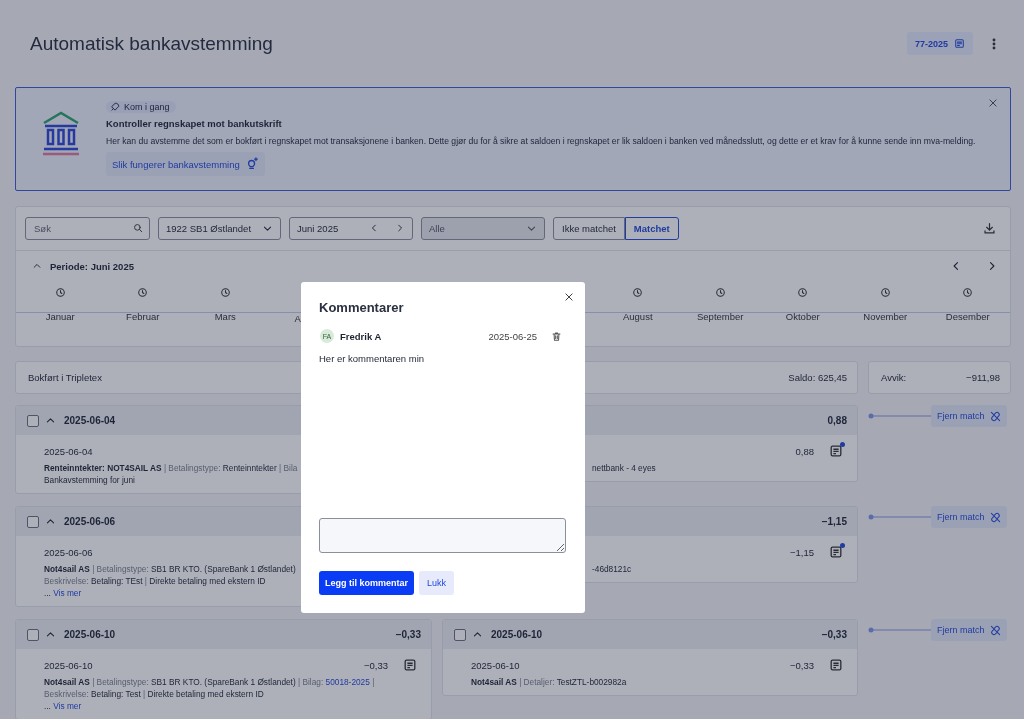 The image size is (1024, 719). Describe the element at coordinates (959, 43) in the screenshot. I see `document-icon` at that location.